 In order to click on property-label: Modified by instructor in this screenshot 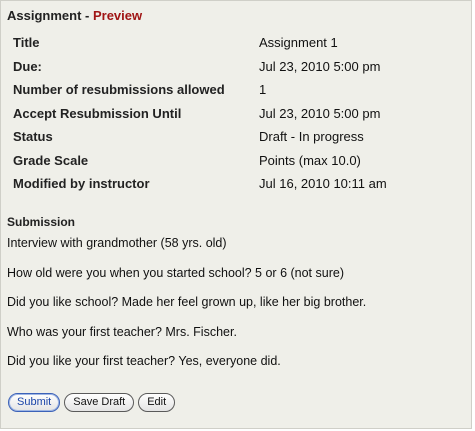, I will do `click(81, 183)`.